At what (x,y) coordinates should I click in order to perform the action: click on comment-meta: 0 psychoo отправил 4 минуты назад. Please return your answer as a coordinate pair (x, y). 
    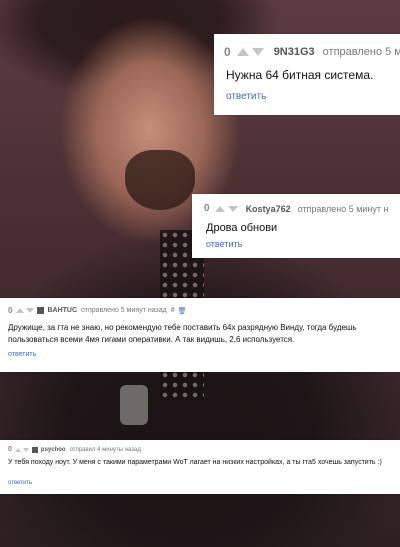
    Looking at the image, I should click on (74, 449).